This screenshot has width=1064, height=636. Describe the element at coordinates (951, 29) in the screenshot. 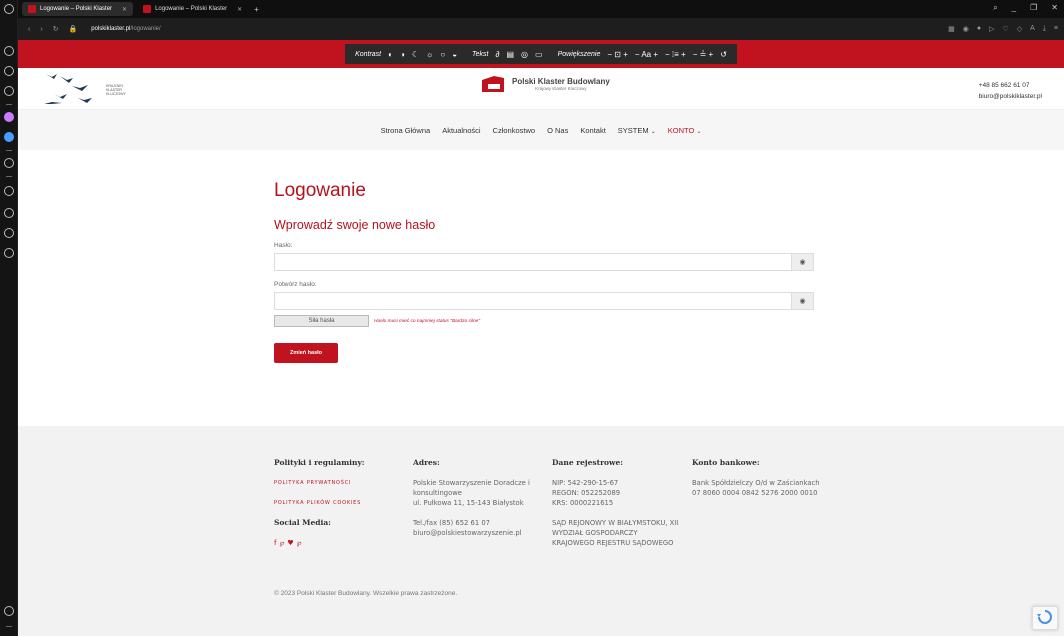

I see `reader-icon: ▦` at that location.